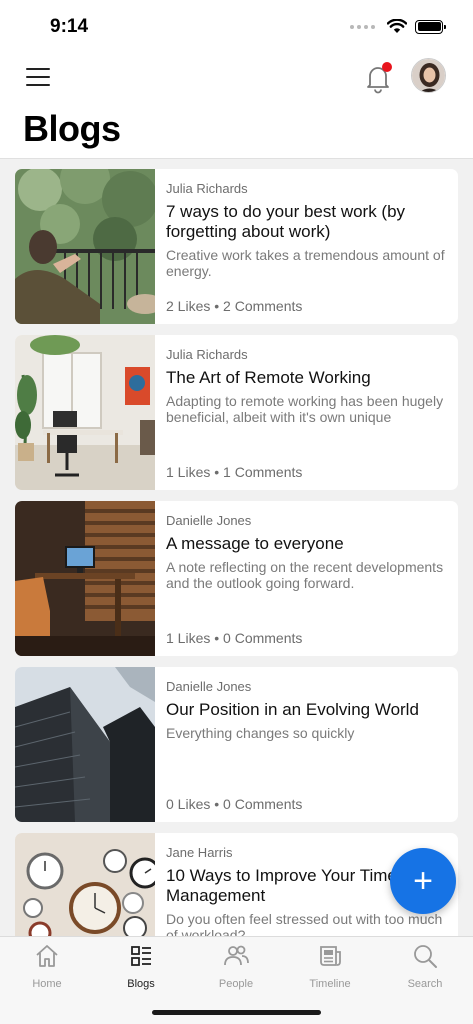 Image resolution: width=473 pixels, height=1024 pixels. What do you see at coordinates (38, 77) in the screenshot?
I see `hamburger-menu-icon` at bounding box center [38, 77].